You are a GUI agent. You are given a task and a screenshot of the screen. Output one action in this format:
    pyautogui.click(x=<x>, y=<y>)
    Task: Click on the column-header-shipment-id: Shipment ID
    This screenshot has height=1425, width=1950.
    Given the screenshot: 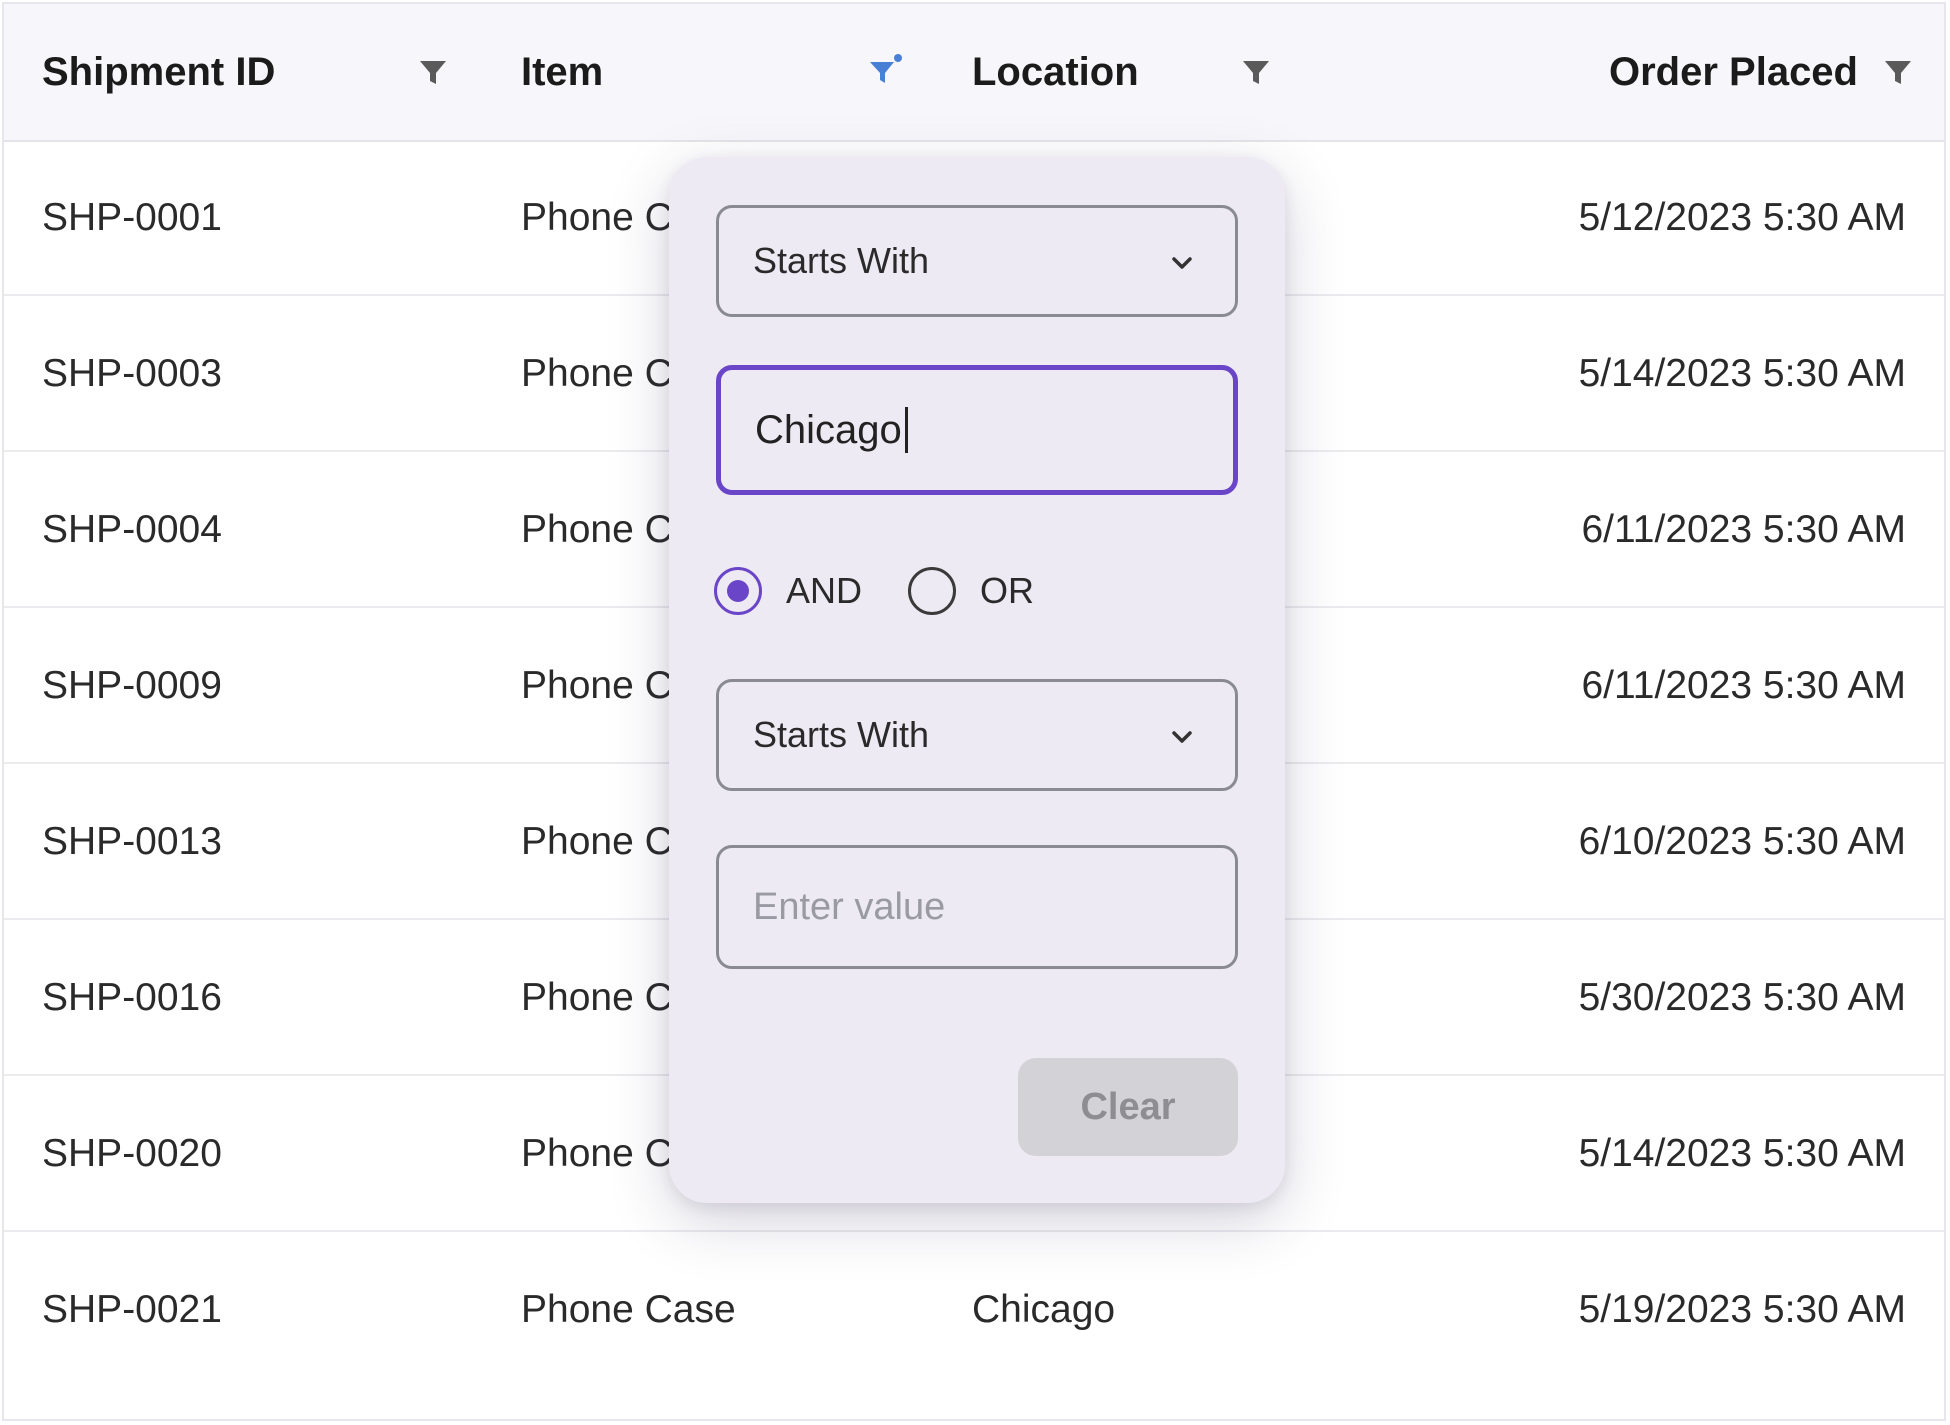 What is the action you would take?
    pyautogui.click(x=158, y=72)
    